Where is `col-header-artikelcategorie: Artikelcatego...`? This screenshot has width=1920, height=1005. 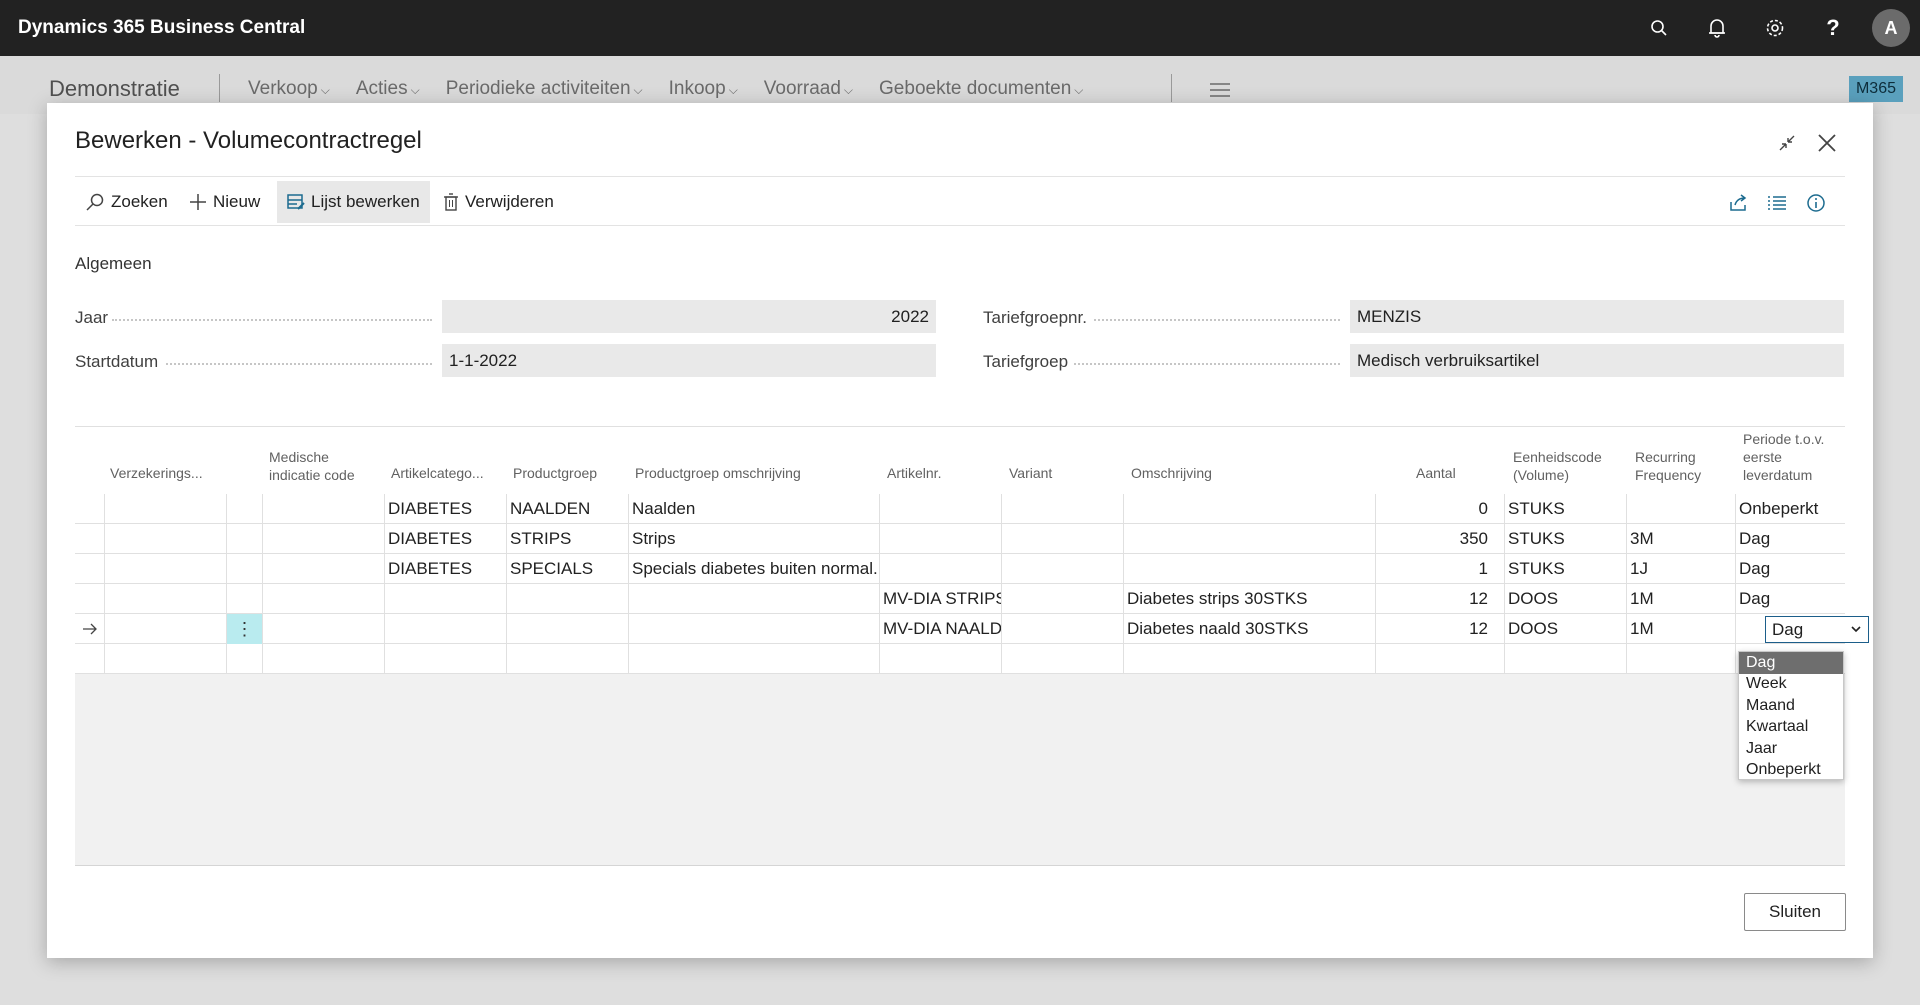
col-header-artikelcategorie: Artikelcatego... is located at coordinates (437, 473).